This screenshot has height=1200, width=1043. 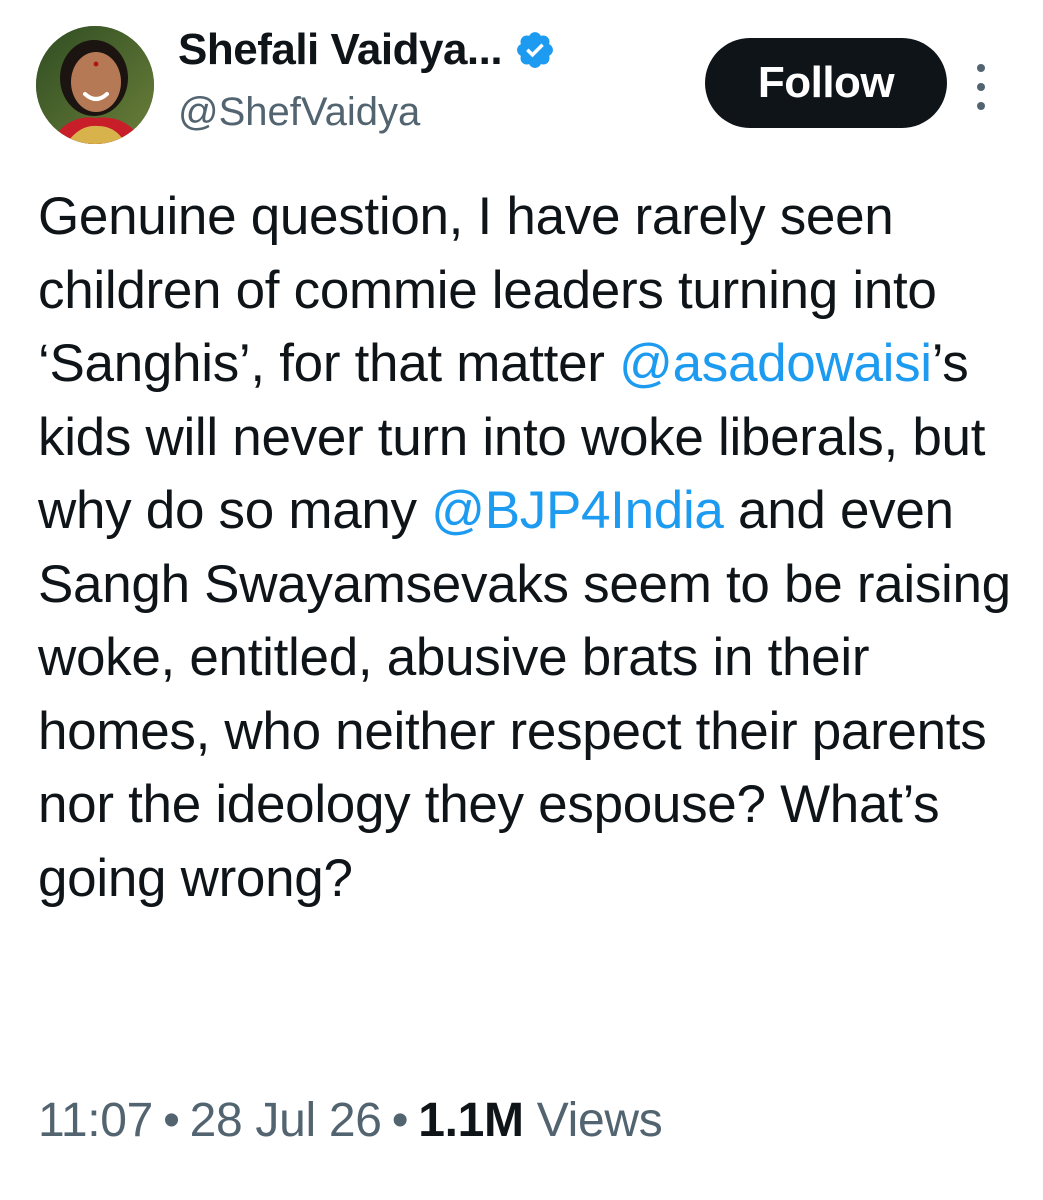 I want to click on profile-photo-icon, so click(x=95, y=85).